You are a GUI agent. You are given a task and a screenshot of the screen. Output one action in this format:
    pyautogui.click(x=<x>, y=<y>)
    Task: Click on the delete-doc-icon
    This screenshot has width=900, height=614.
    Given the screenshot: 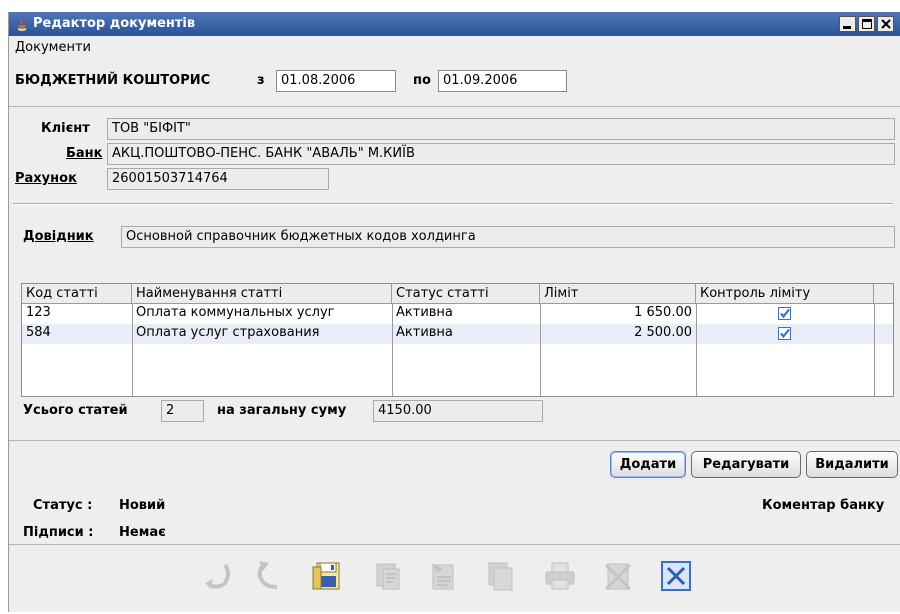 What is the action you would take?
    pyautogui.click(x=618, y=576)
    